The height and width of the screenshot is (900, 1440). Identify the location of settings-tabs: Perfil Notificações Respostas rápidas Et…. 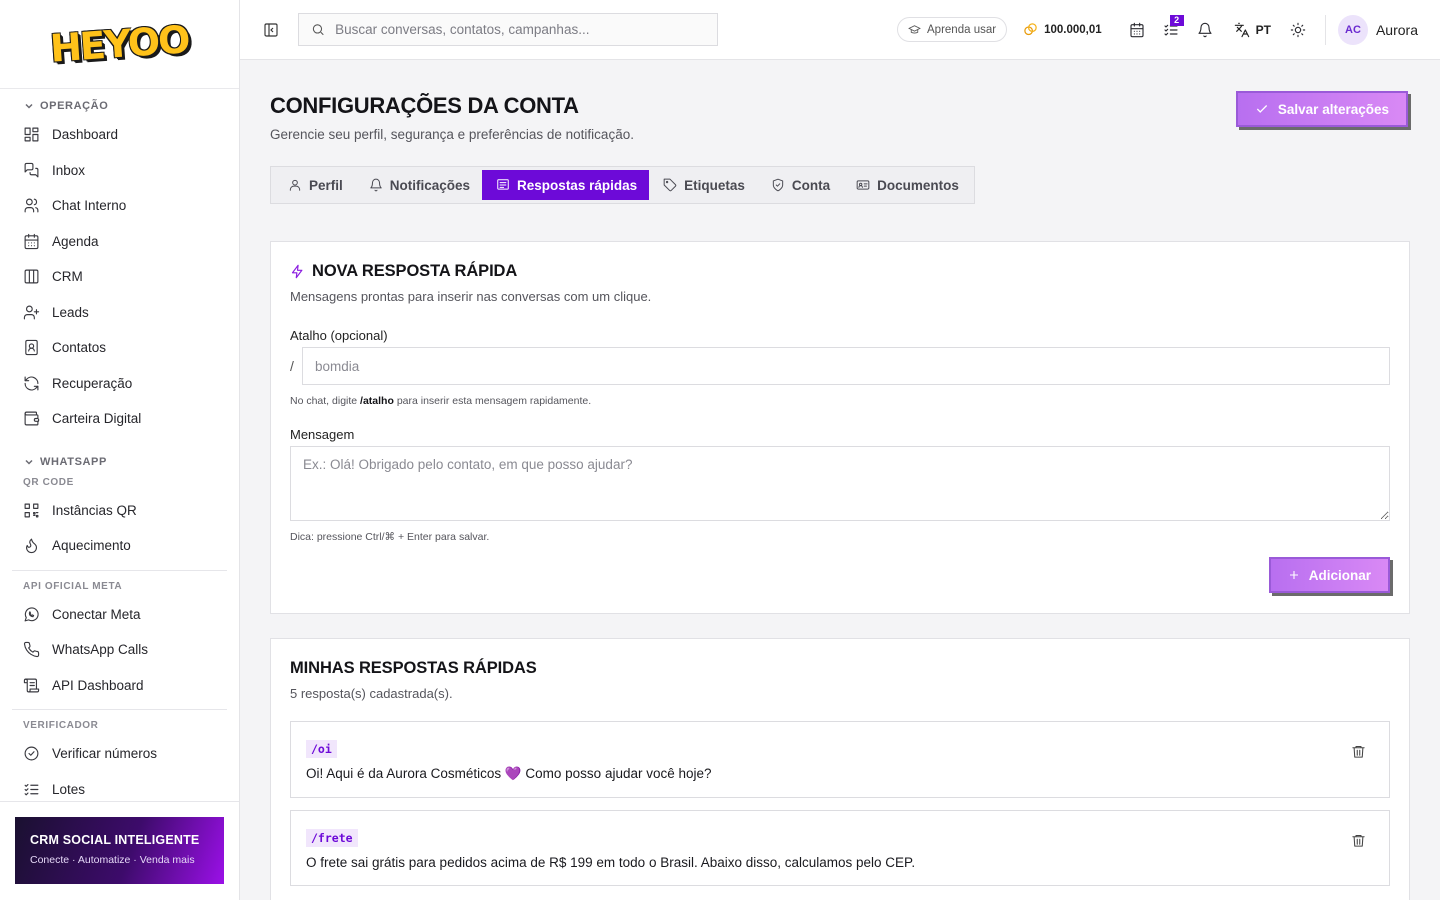
(622, 185).